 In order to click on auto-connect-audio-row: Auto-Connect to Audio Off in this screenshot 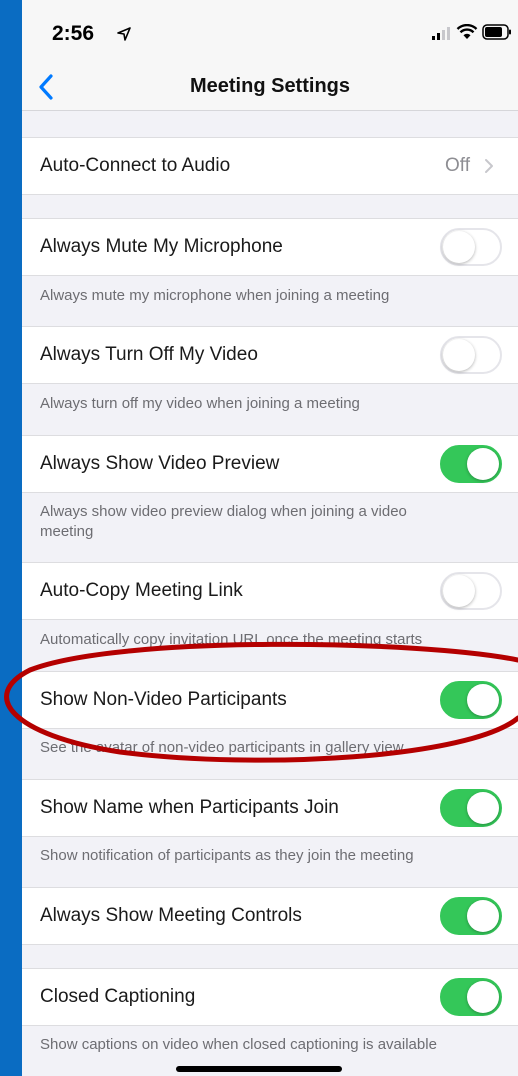, I will do `click(270, 166)`.